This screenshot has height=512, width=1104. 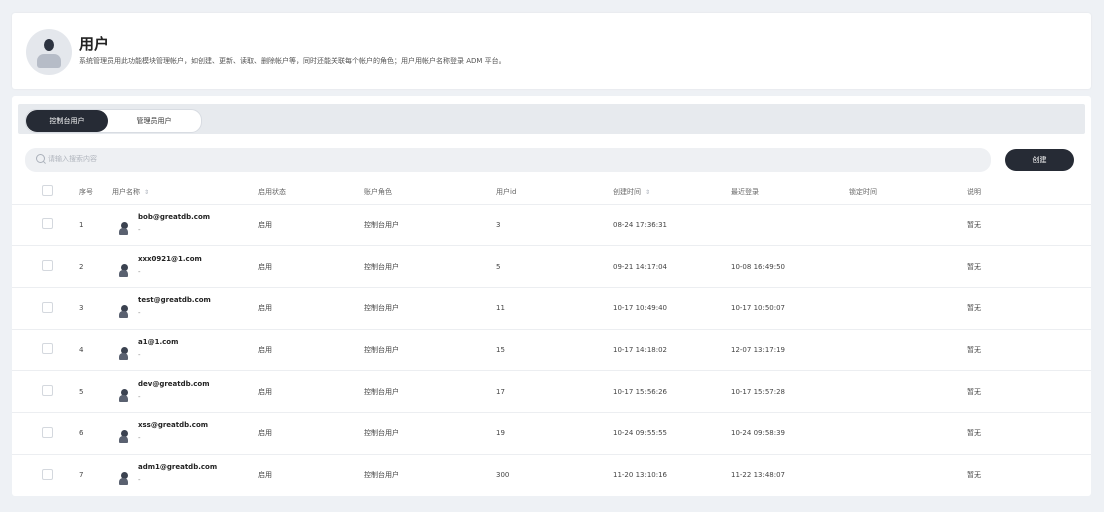 What do you see at coordinates (184, 350) in the screenshot?
I see `user-cell: a1@1.com -` at bounding box center [184, 350].